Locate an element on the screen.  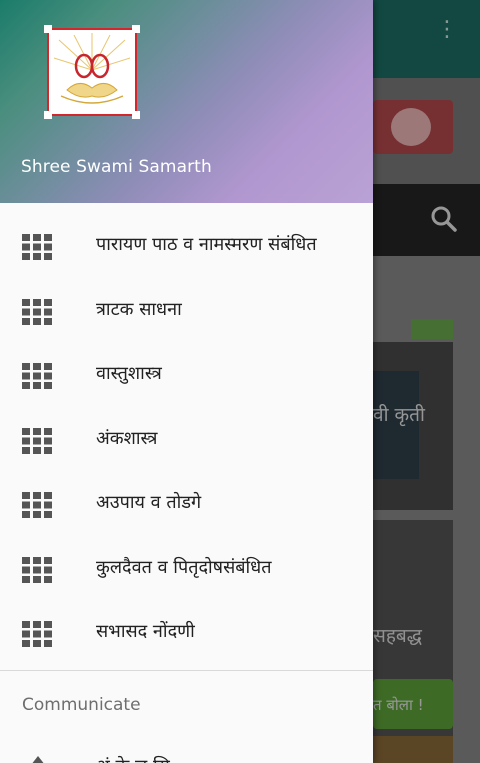
menu-item-kuldaivat: कुलदैवत व पितृदोषसंबंधित is located at coordinates (186, 567).